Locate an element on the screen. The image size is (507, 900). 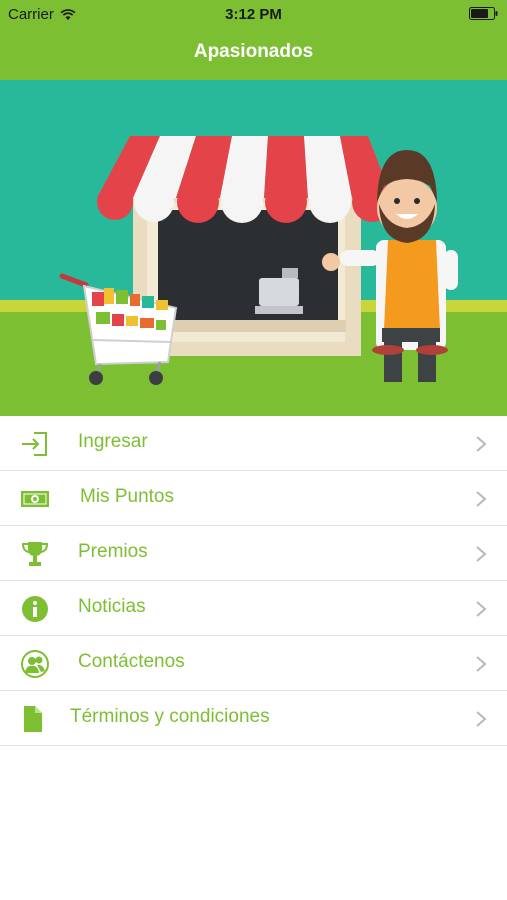
menu-item-mis-puntos: Mis Puntos is located at coordinates (253, 498).